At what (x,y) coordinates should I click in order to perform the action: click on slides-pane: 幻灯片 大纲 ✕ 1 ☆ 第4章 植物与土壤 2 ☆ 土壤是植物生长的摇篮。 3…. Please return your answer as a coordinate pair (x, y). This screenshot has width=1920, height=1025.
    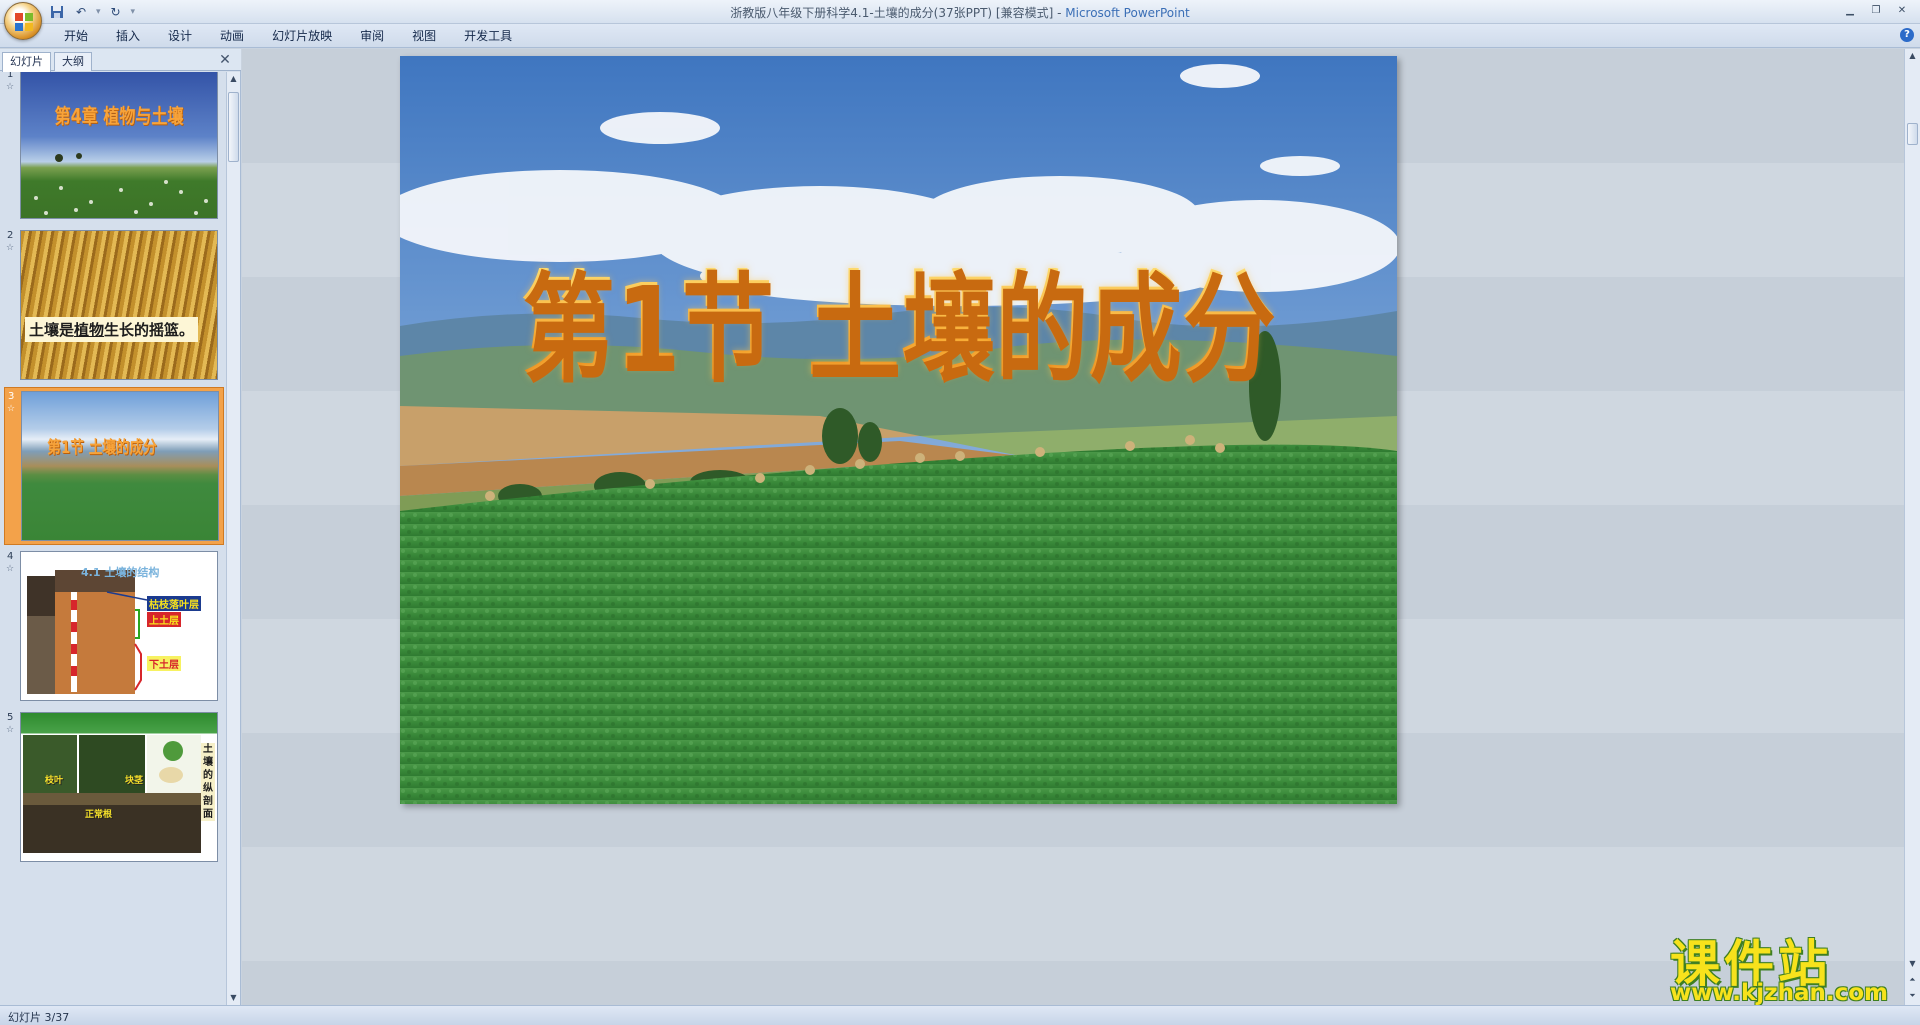
    Looking at the image, I should click on (120, 527).